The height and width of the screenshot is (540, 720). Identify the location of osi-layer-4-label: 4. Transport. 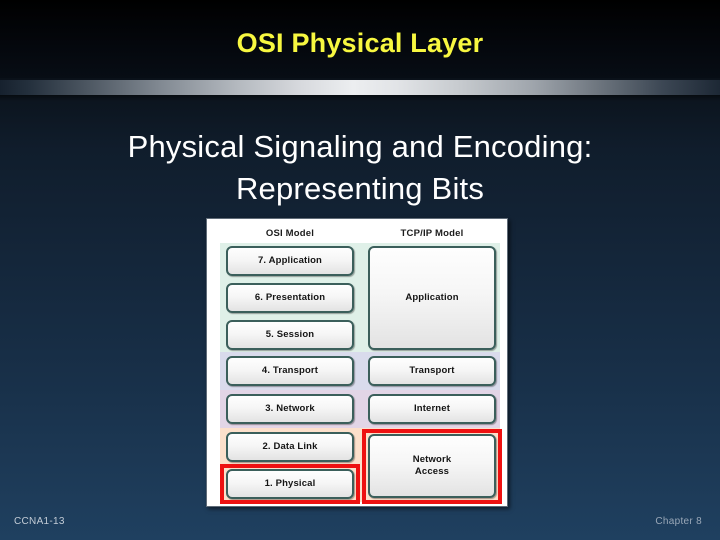
(290, 370).